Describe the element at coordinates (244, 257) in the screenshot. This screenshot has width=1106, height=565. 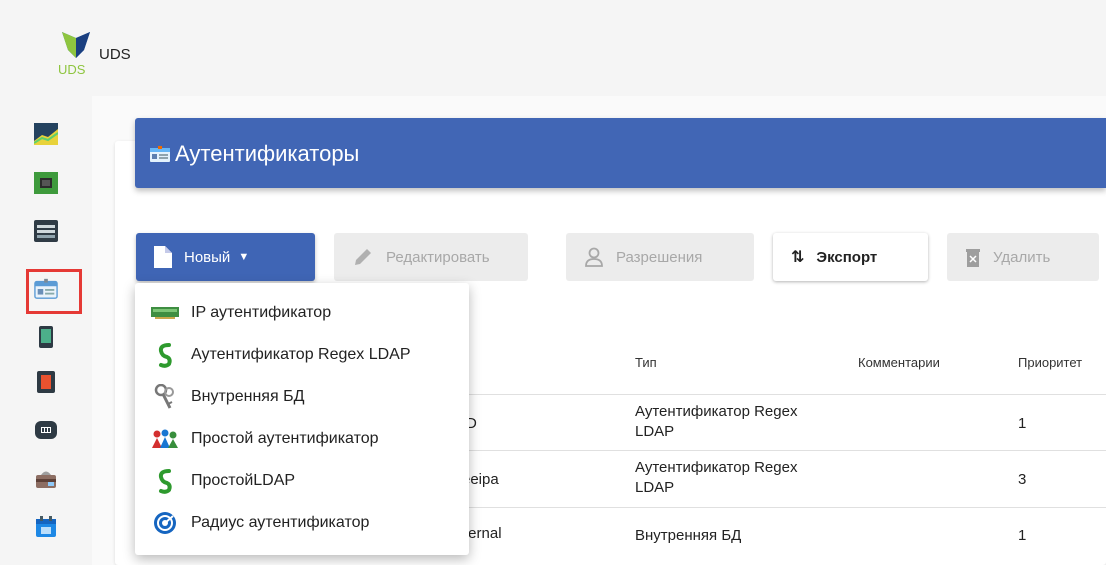
I see `caret-down-icon: ▼` at that location.